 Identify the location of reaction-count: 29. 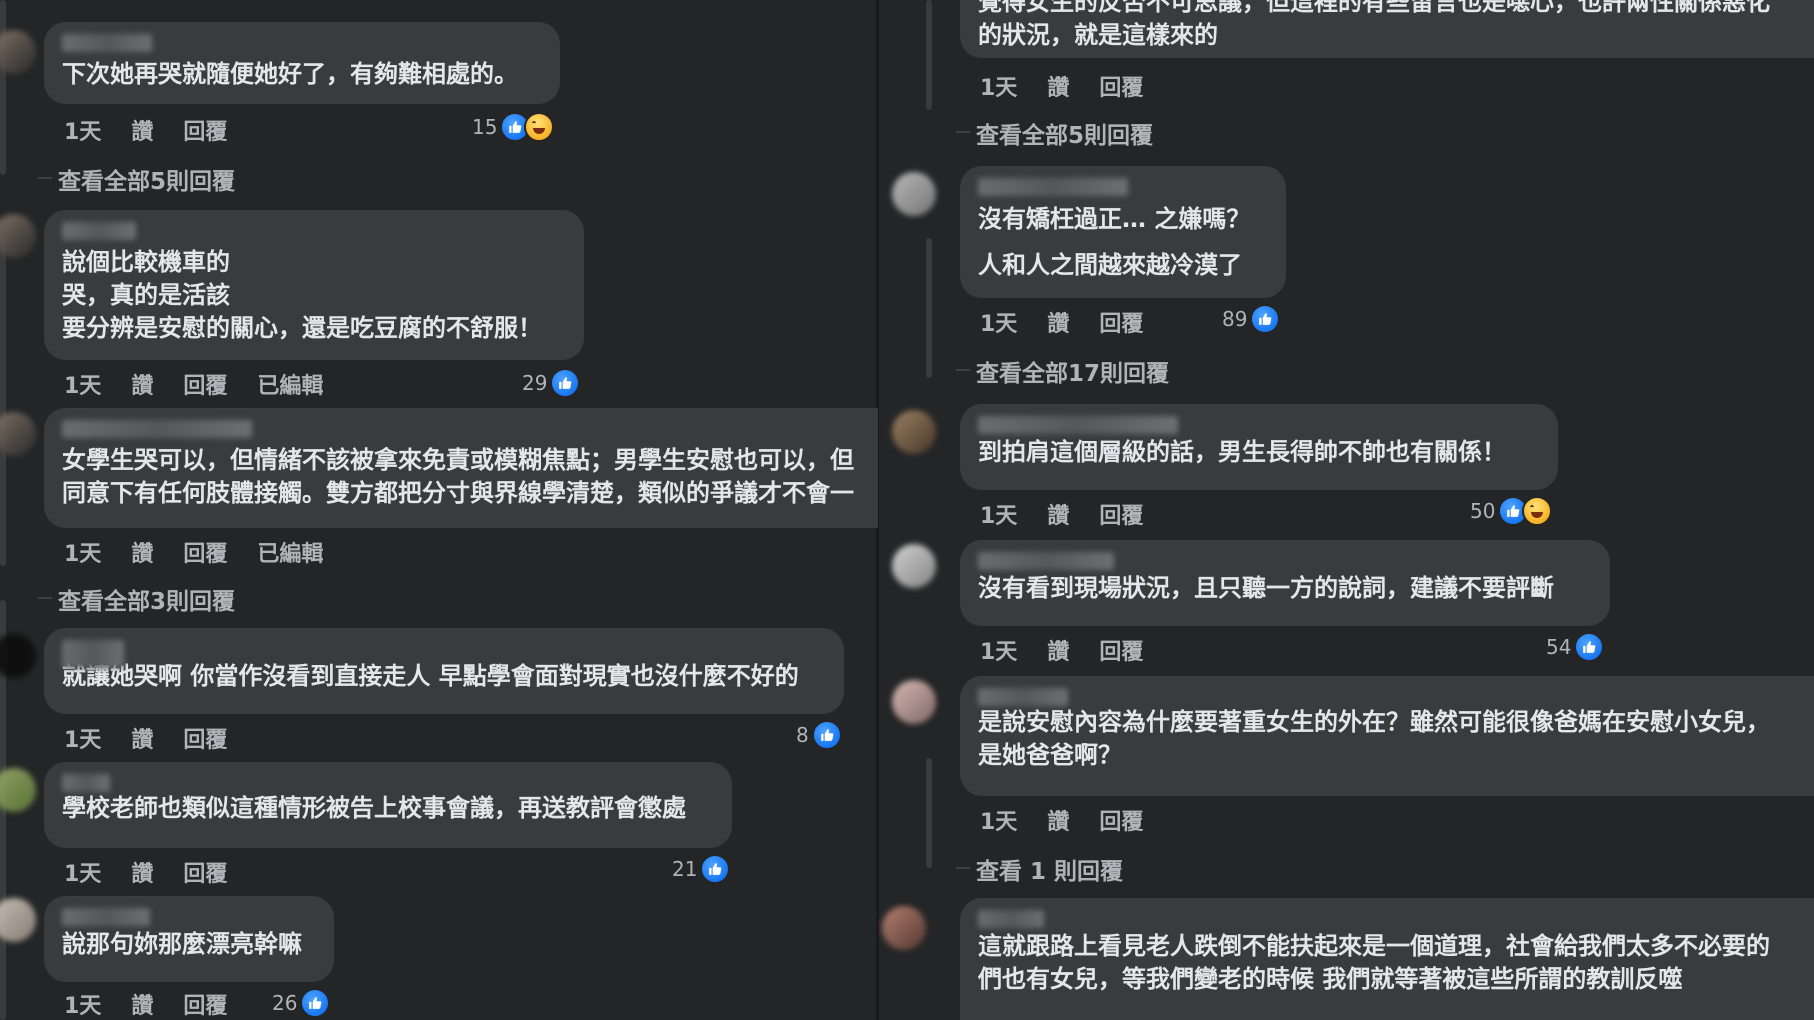
(551, 383).